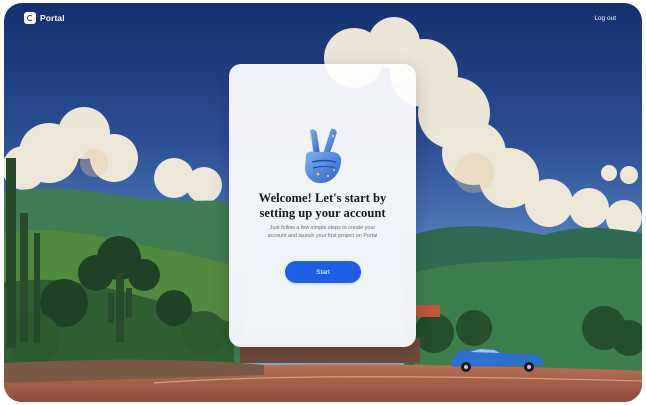 Image resolution: width=646 pixels, height=405 pixels. I want to click on welcome-title-line1: Welcome! Let's start by, so click(322, 198).